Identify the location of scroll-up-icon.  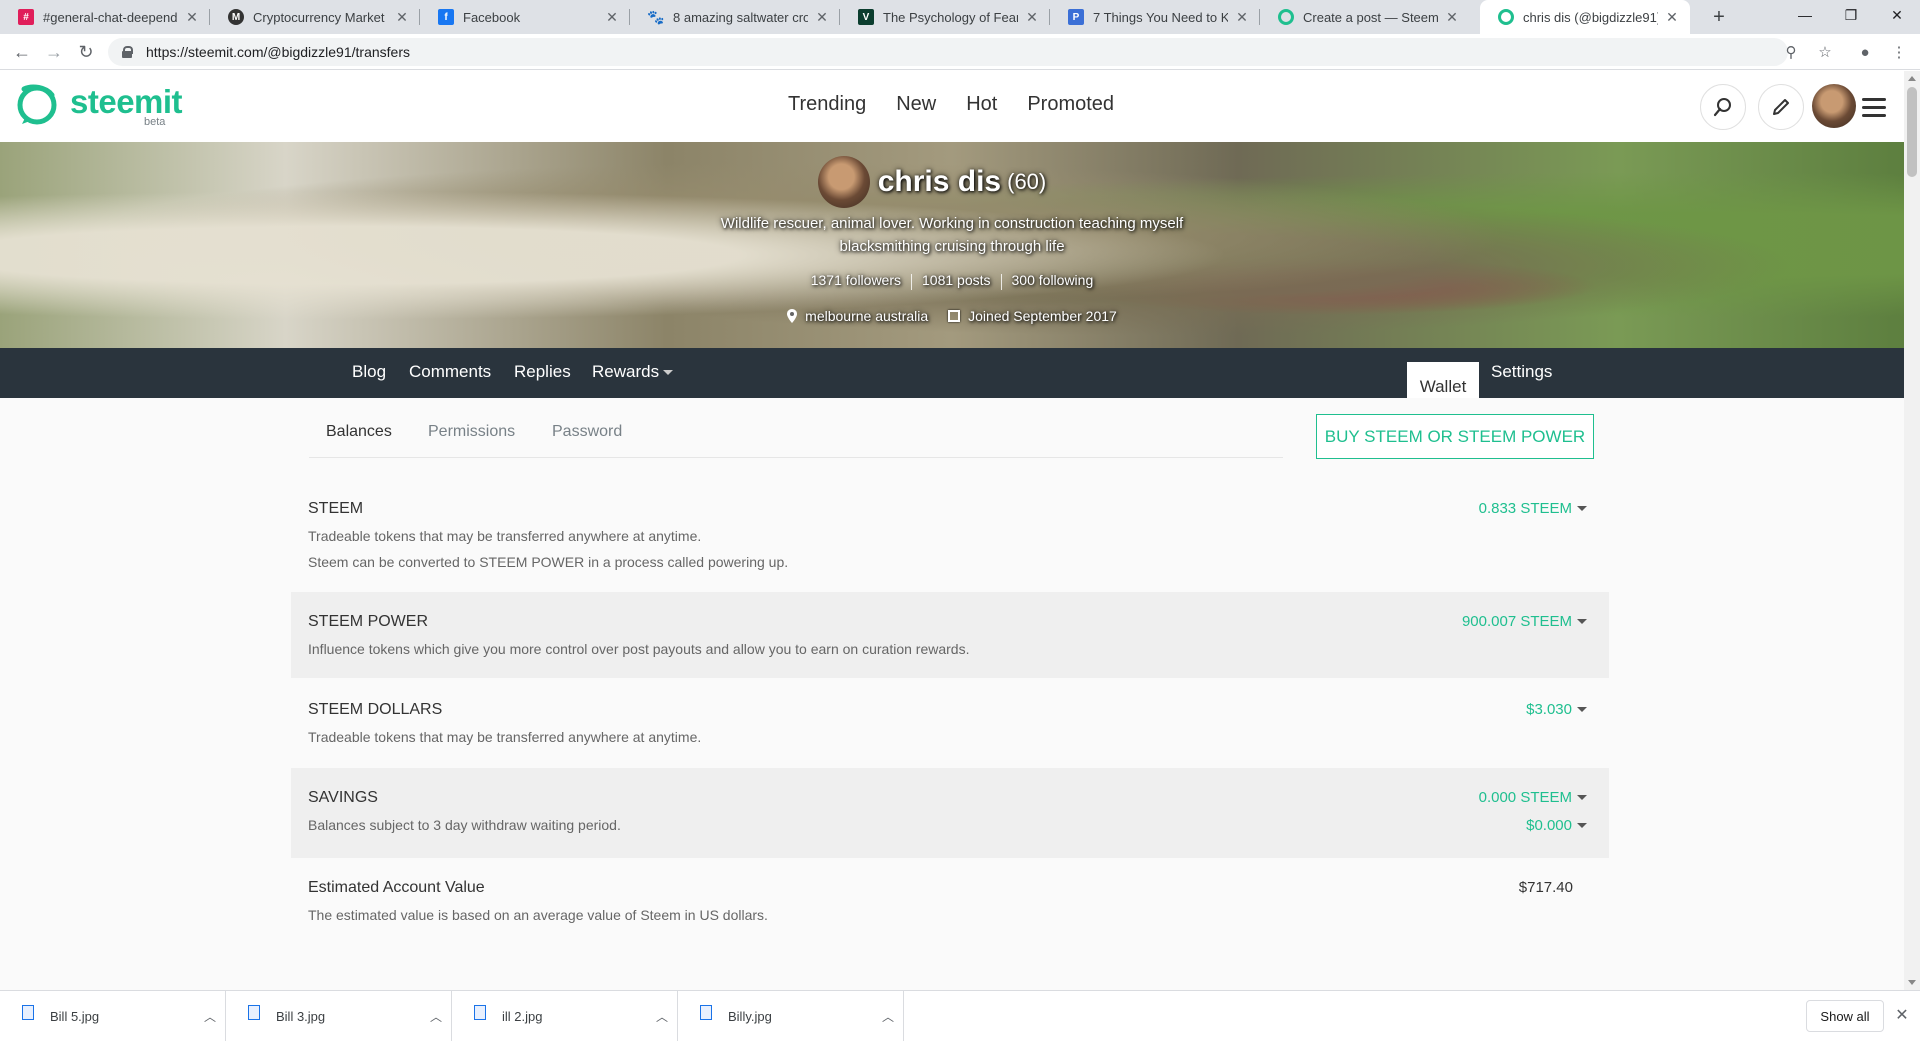
(1912, 78).